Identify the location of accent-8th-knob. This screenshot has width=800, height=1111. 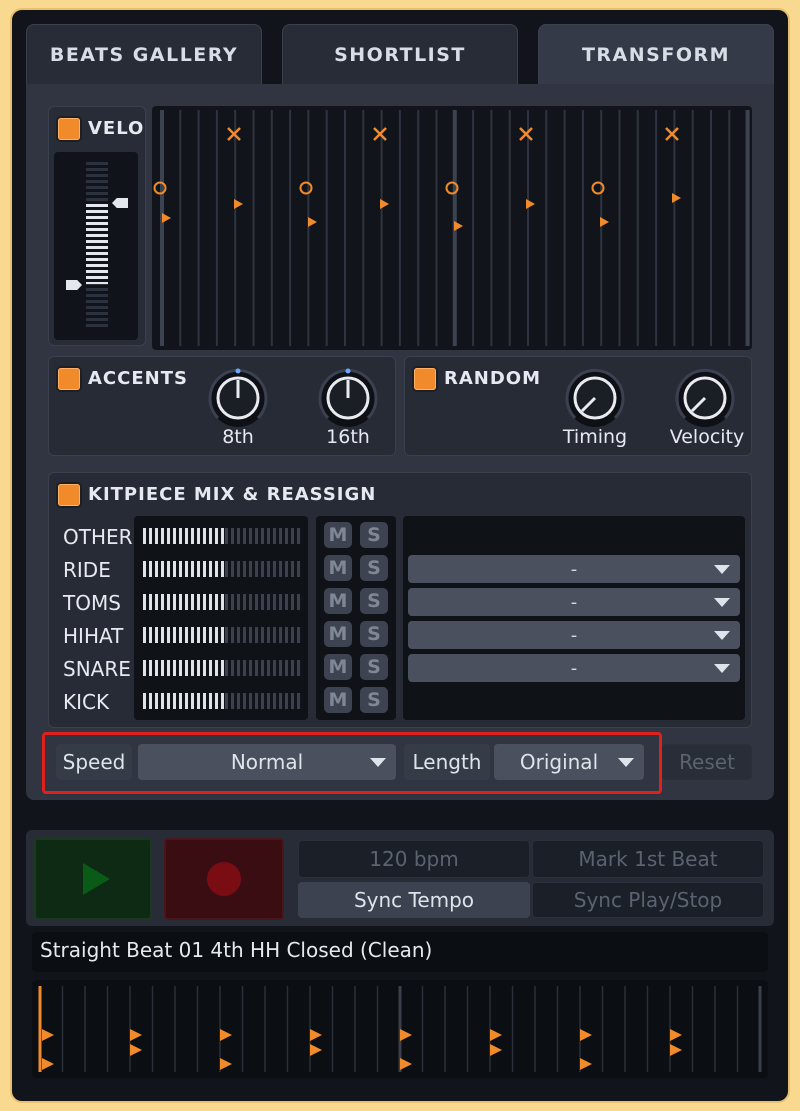
(238, 398).